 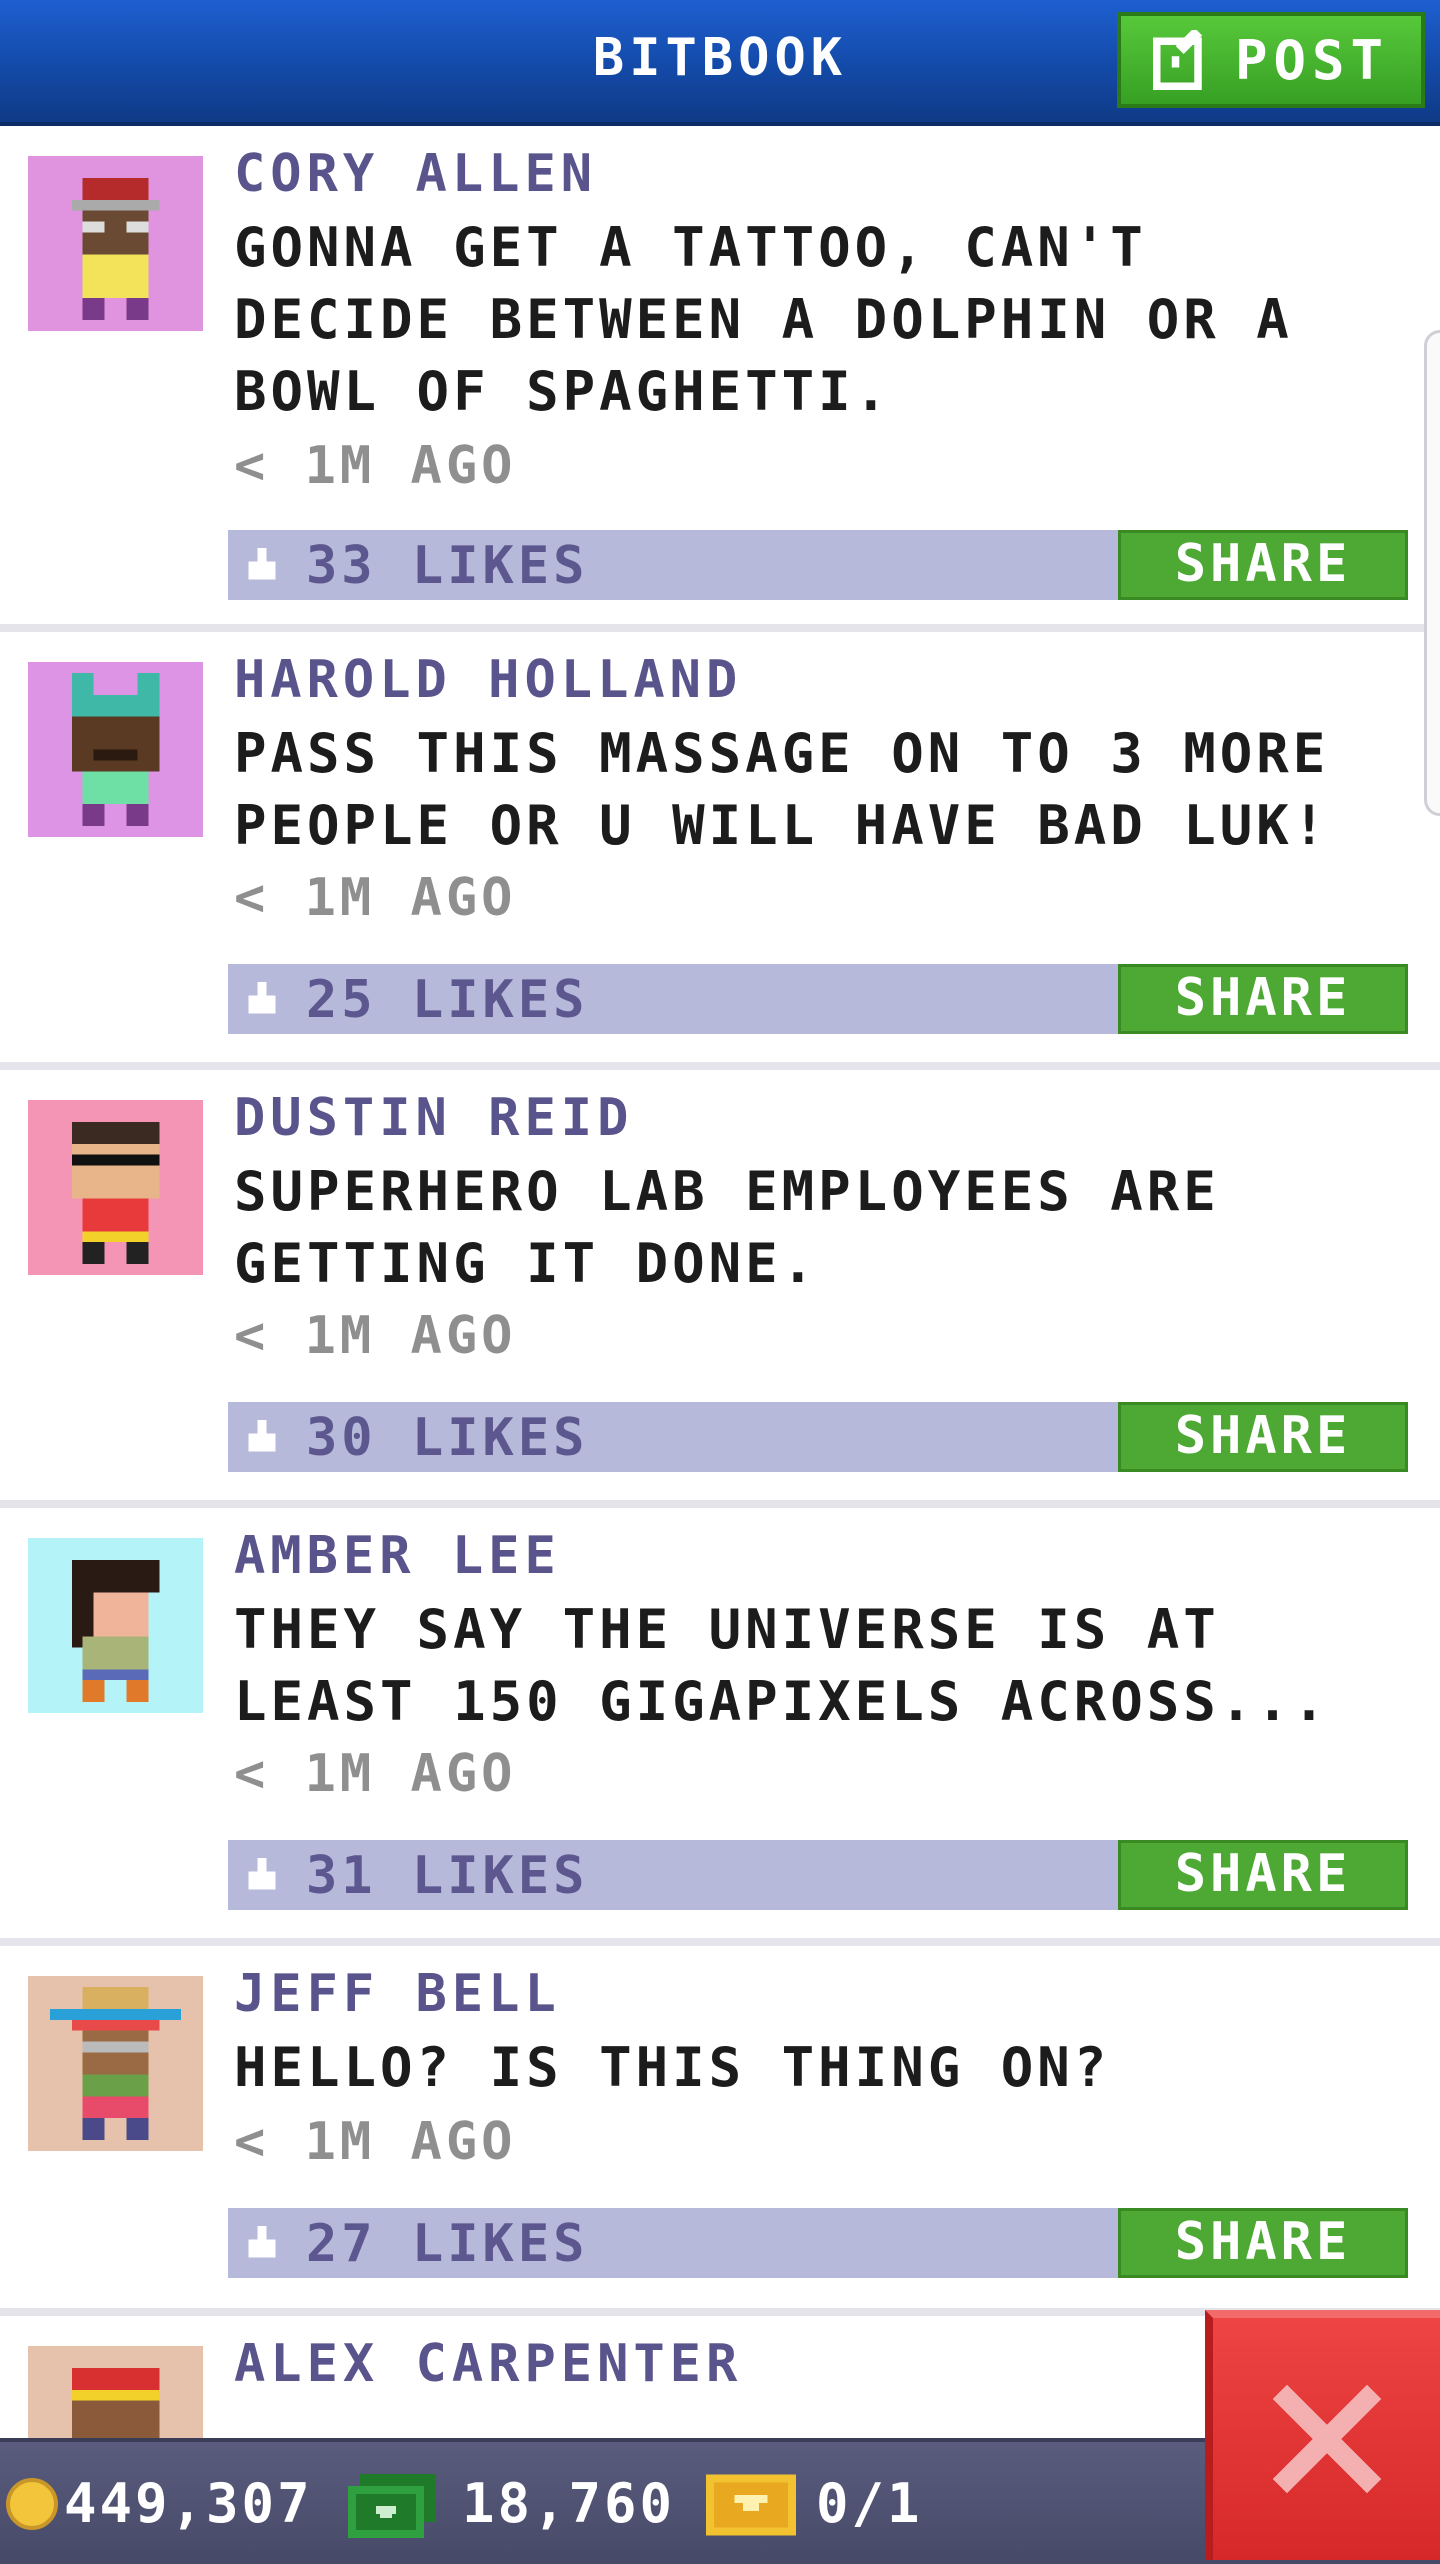 What do you see at coordinates (1312, 60) in the screenshot?
I see `post-button-label: POST` at bounding box center [1312, 60].